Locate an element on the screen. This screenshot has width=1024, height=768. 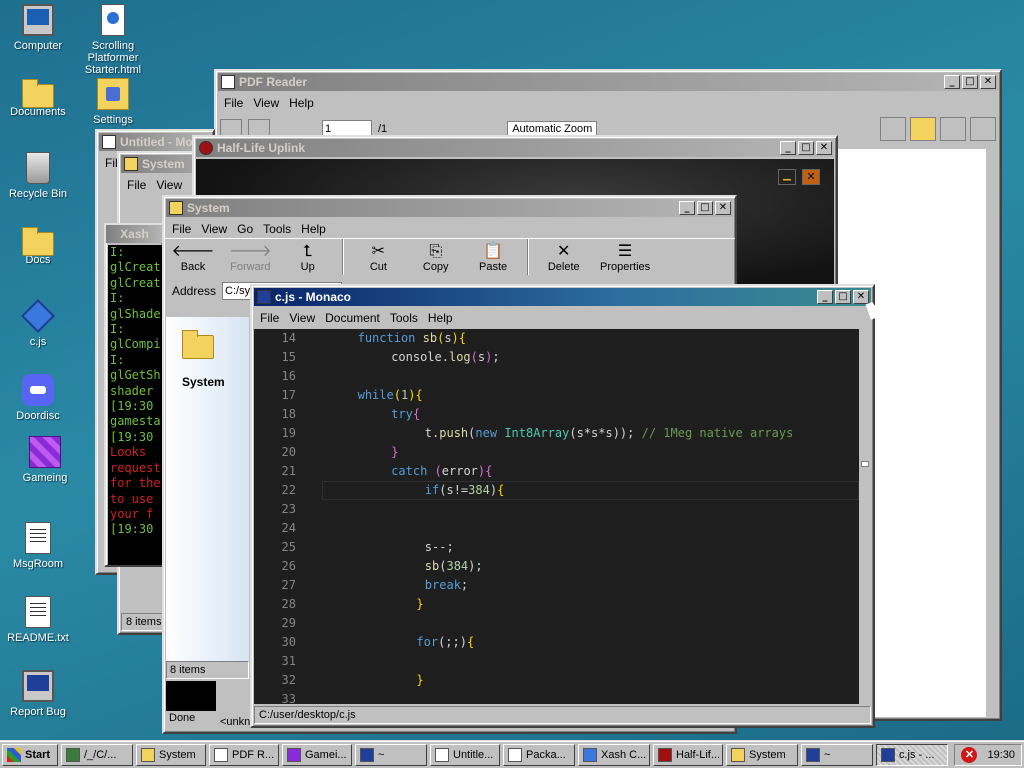
code-line: 24 is located at coordinates (556, 528).